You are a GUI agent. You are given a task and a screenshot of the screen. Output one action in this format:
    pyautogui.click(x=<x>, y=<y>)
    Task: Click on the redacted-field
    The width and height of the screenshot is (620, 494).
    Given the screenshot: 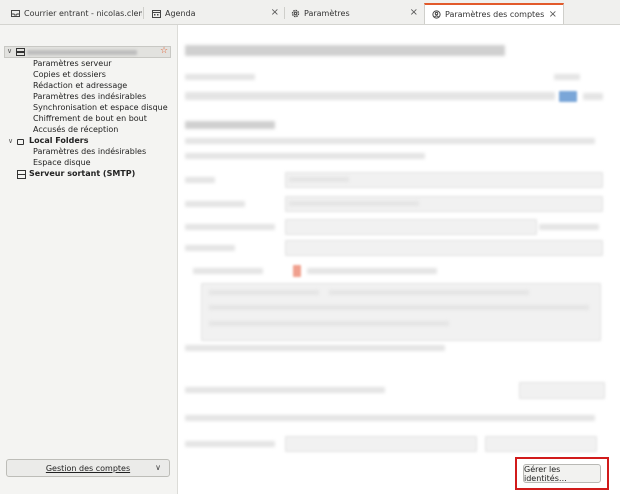 What is the action you would take?
    pyautogui.click(x=370, y=96)
    